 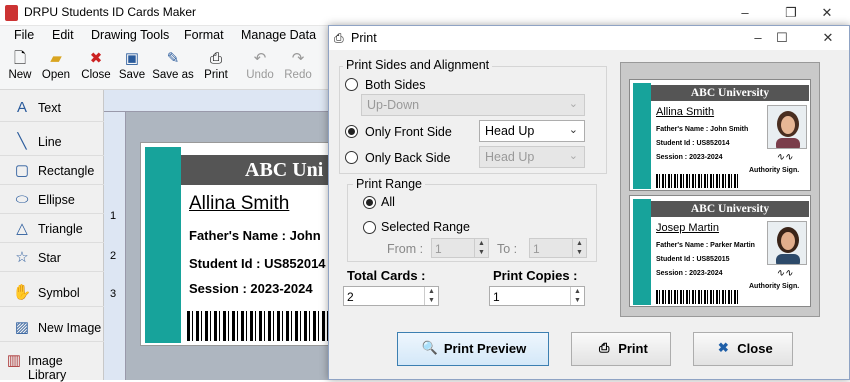 What do you see at coordinates (260, 58) in the screenshot?
I see `undo-icon: ↶` at bounding box center [260, 58].